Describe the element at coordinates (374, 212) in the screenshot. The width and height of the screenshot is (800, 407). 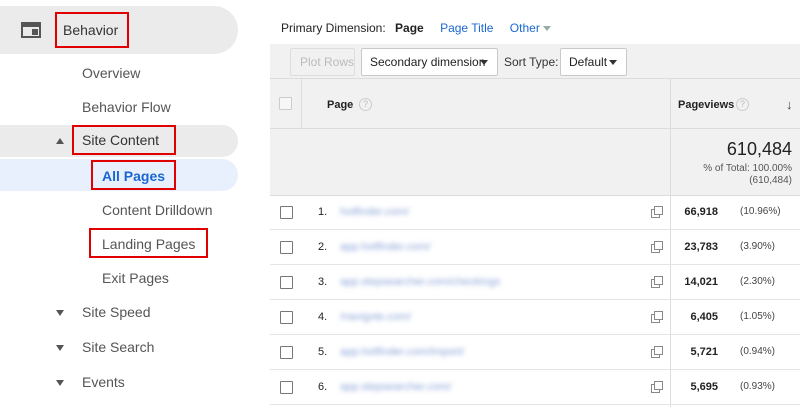
I see `row-page-link: hotfinder.com/` at that location.